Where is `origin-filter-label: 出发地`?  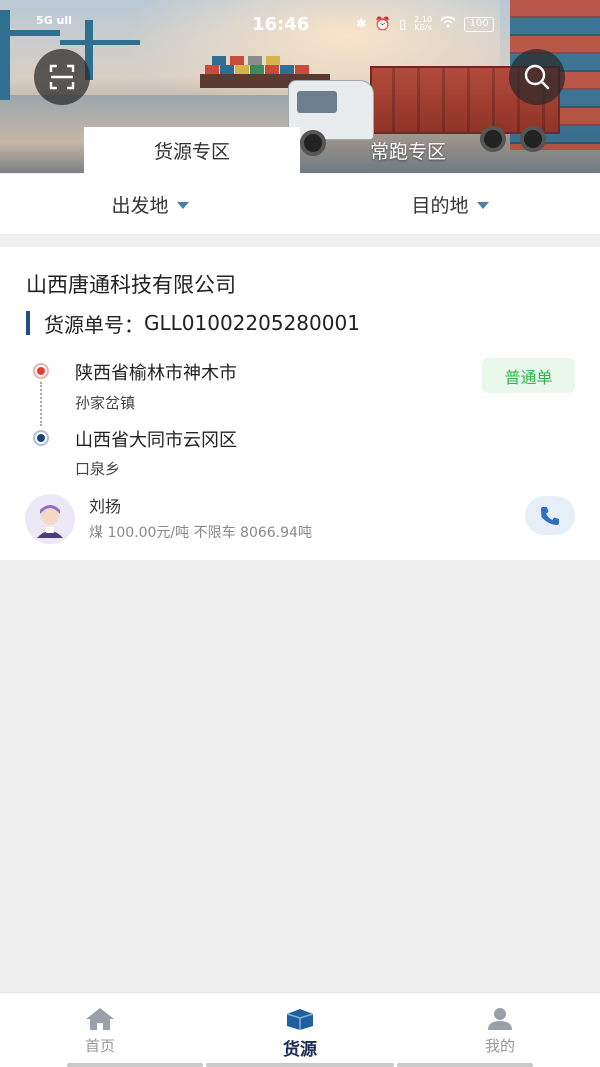
origin-filter-label: 出发地 is located at coordinates (140, 205).